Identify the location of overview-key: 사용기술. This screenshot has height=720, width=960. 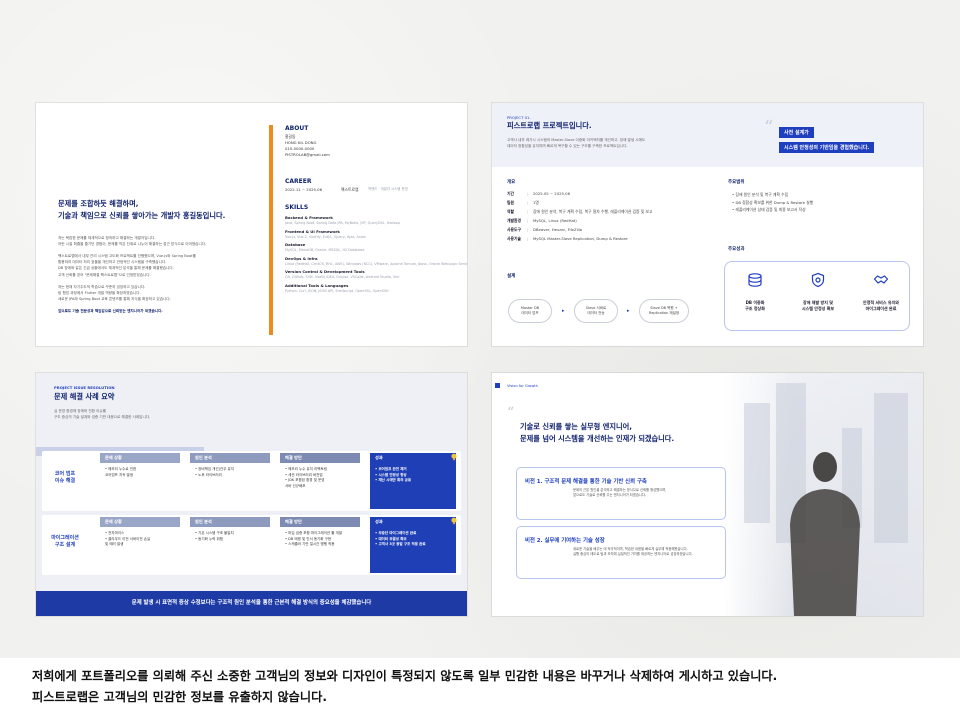
(514, 238).